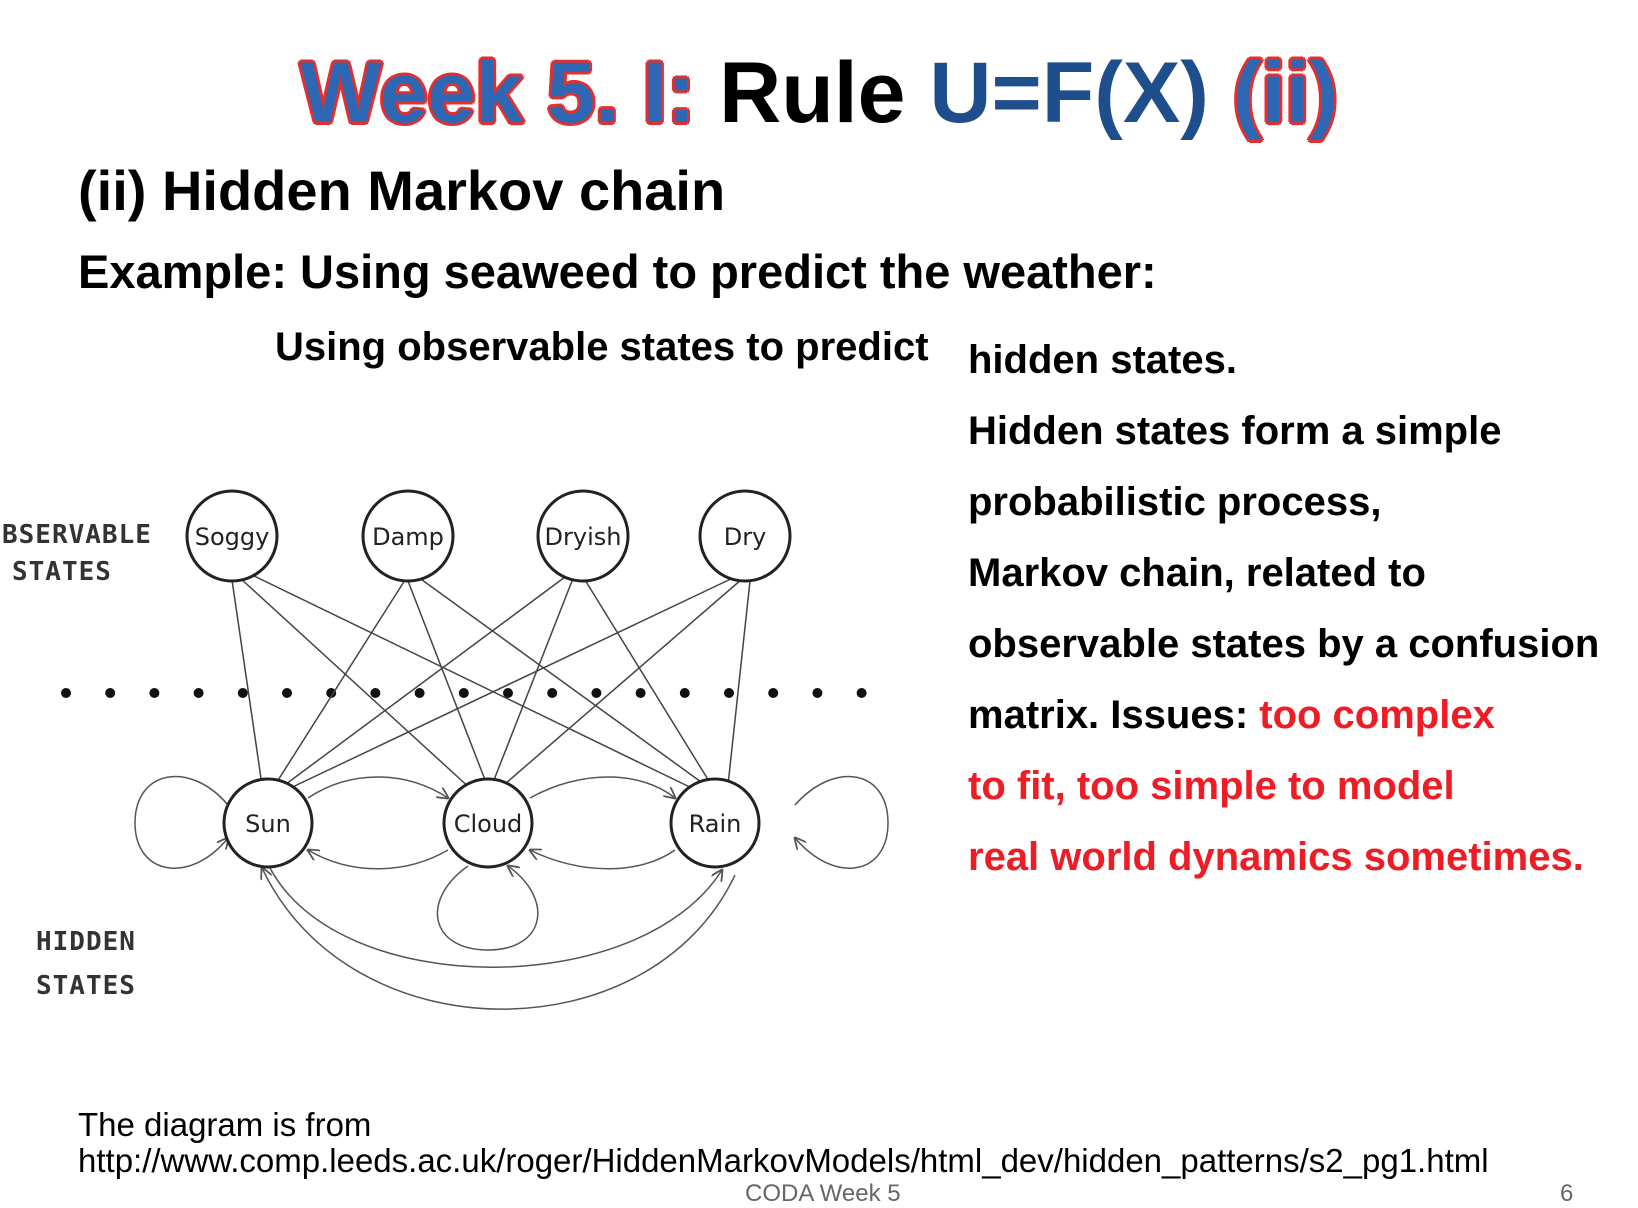  I want to click on observable-label-line1: BSERVABLE, so click(77, 535).